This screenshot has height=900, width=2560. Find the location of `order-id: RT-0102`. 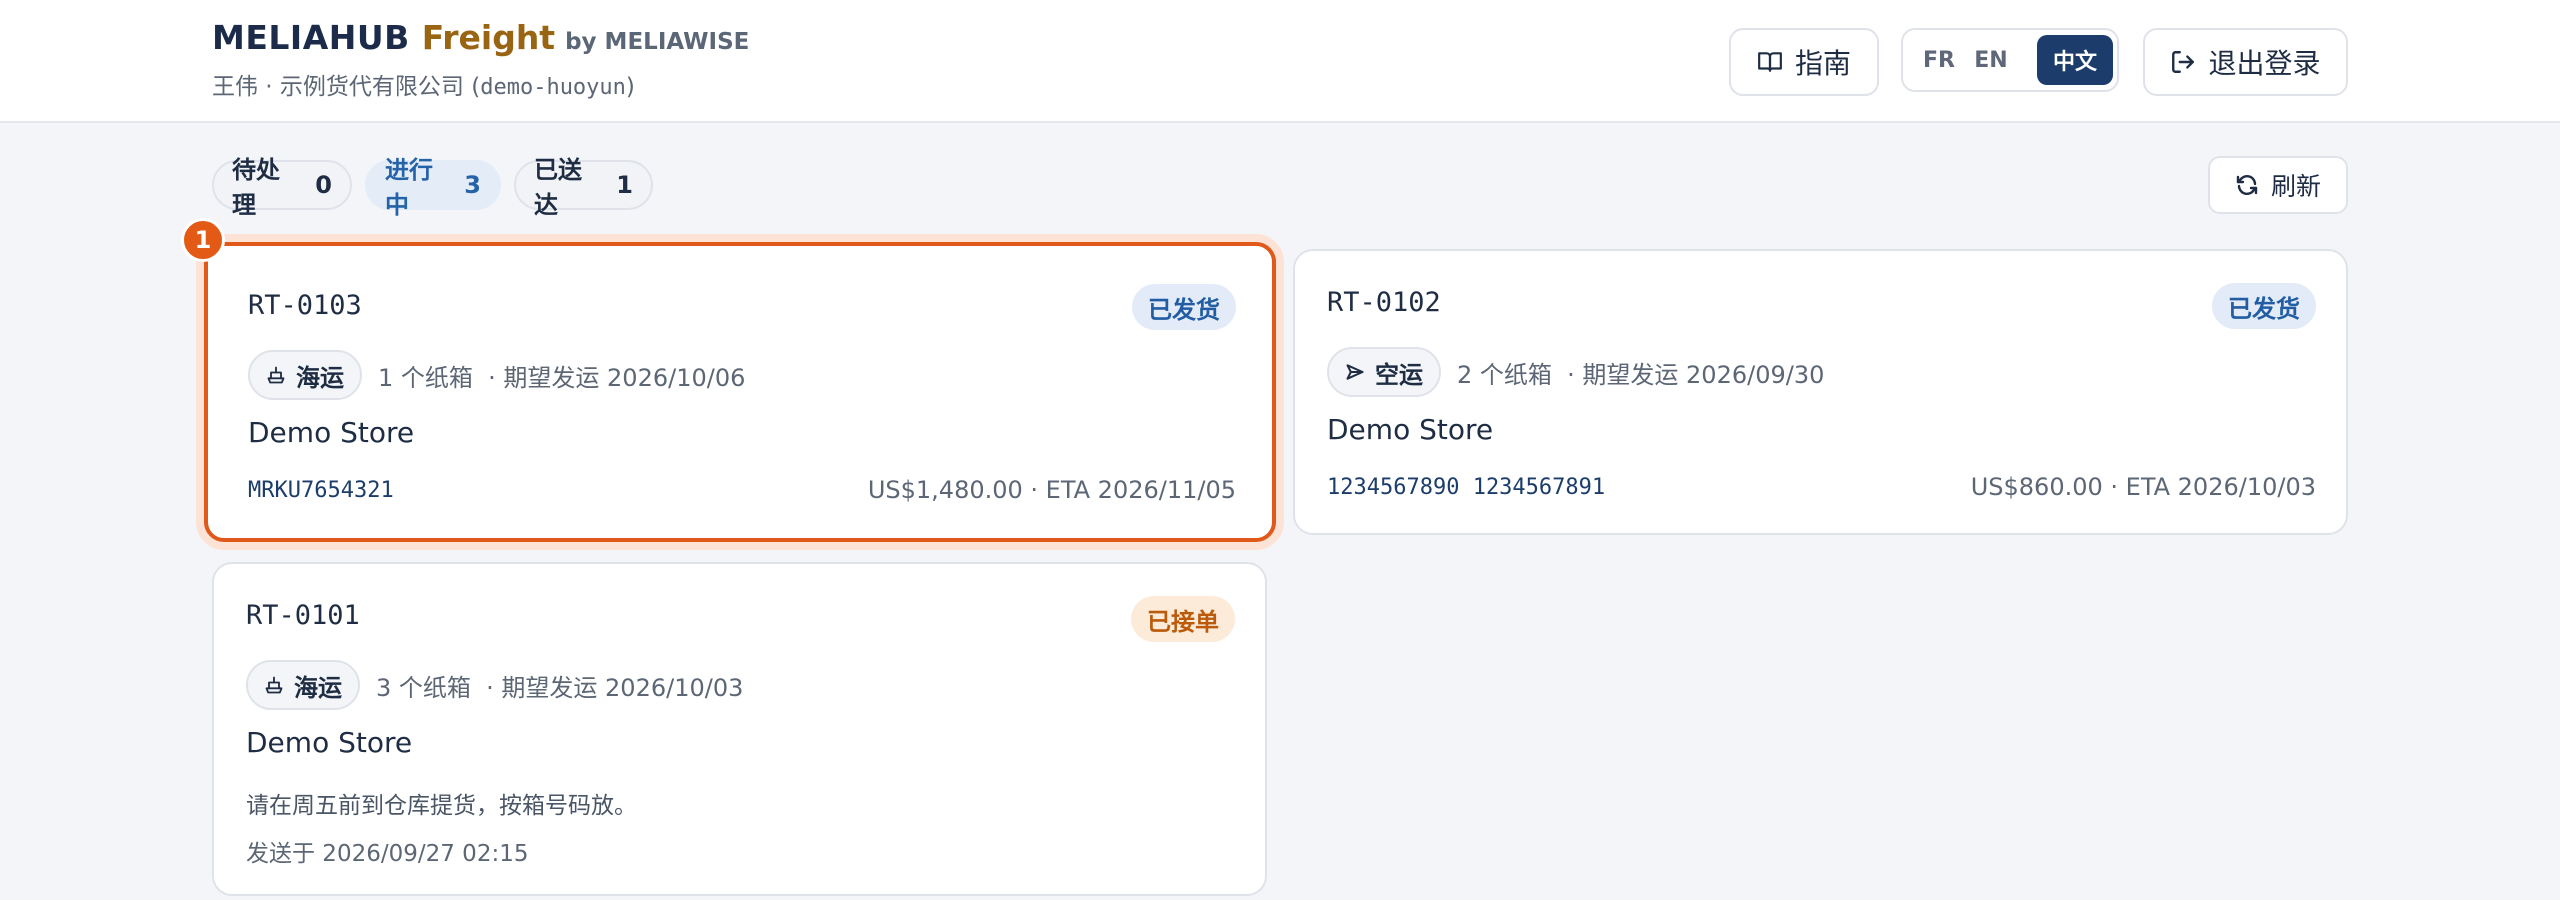

order-id: RT-0102 is located at coordinates (1384, 302).